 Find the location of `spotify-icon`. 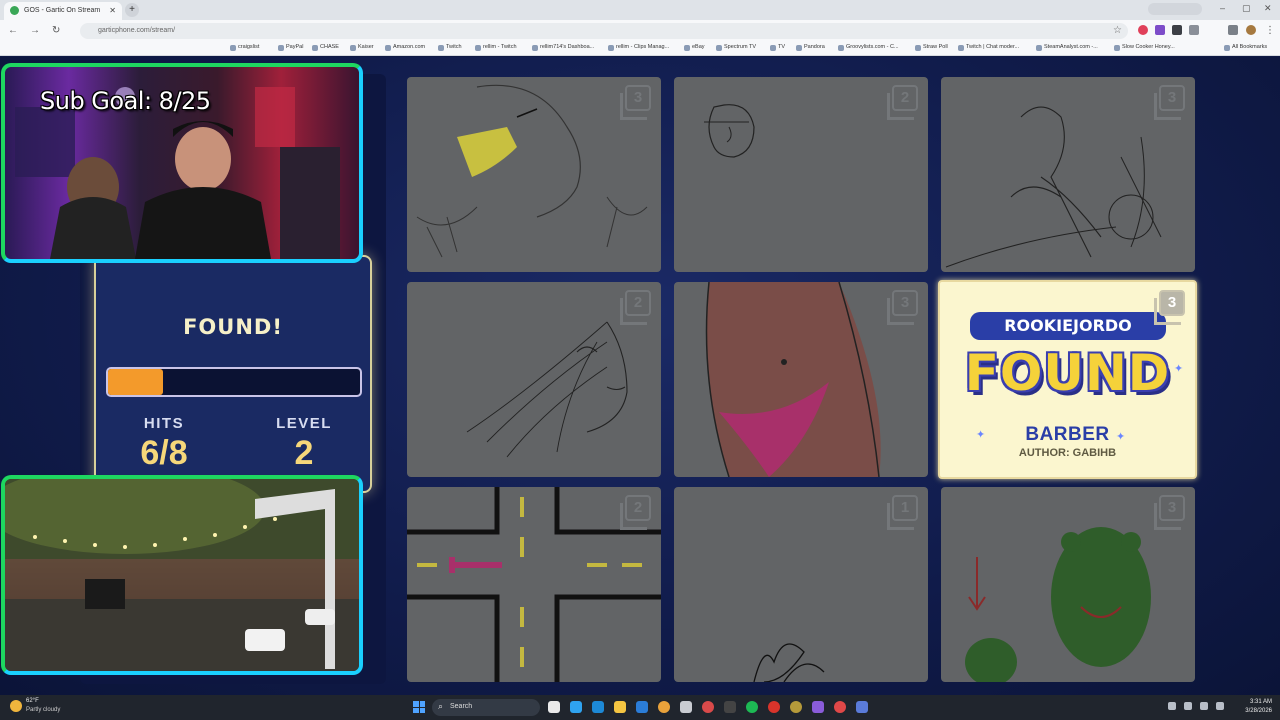

spotify-icon is located at coordinates (752, 707).